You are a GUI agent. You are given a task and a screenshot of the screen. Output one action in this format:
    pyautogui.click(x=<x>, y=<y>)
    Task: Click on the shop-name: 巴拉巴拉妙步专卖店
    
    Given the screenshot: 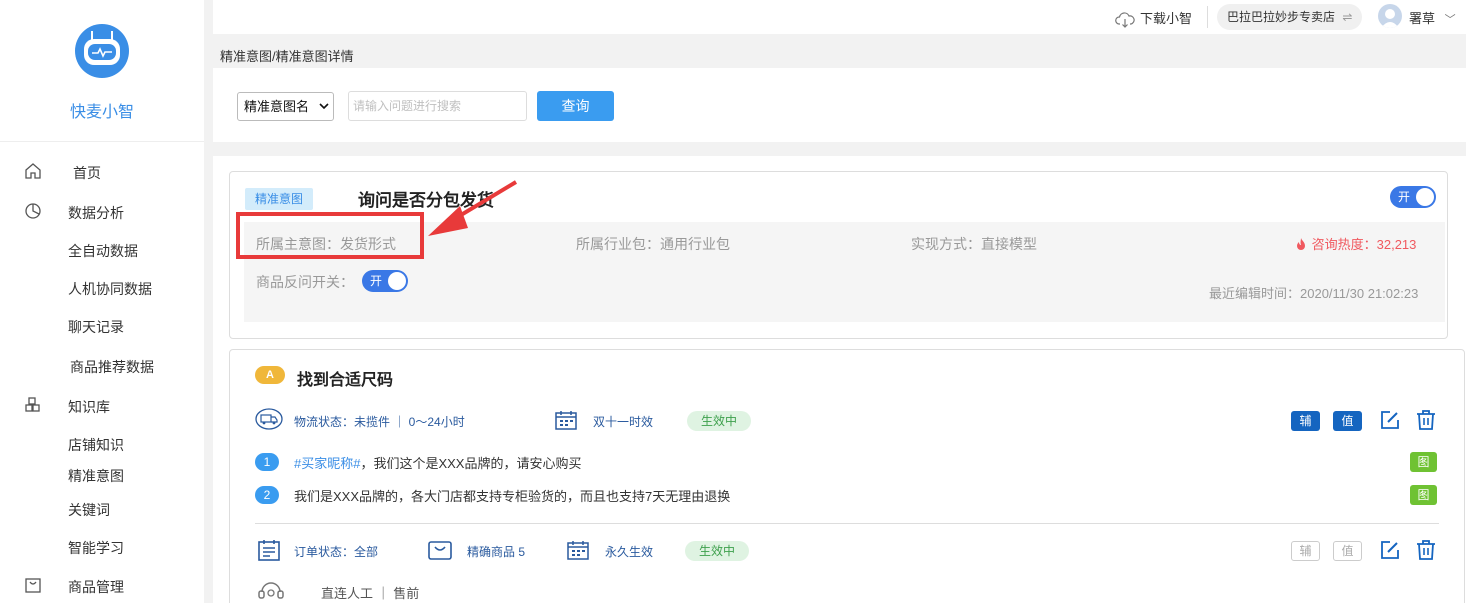 What is the action you would take?
    pyautogui.click(x=1281, y=17)
    